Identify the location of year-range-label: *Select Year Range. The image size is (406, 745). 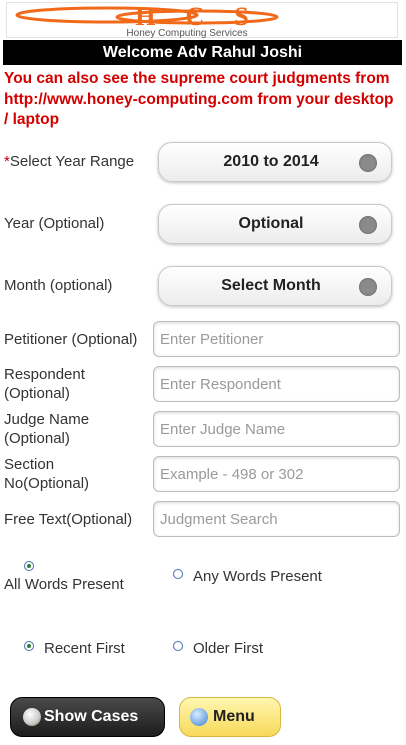
(69, 161).